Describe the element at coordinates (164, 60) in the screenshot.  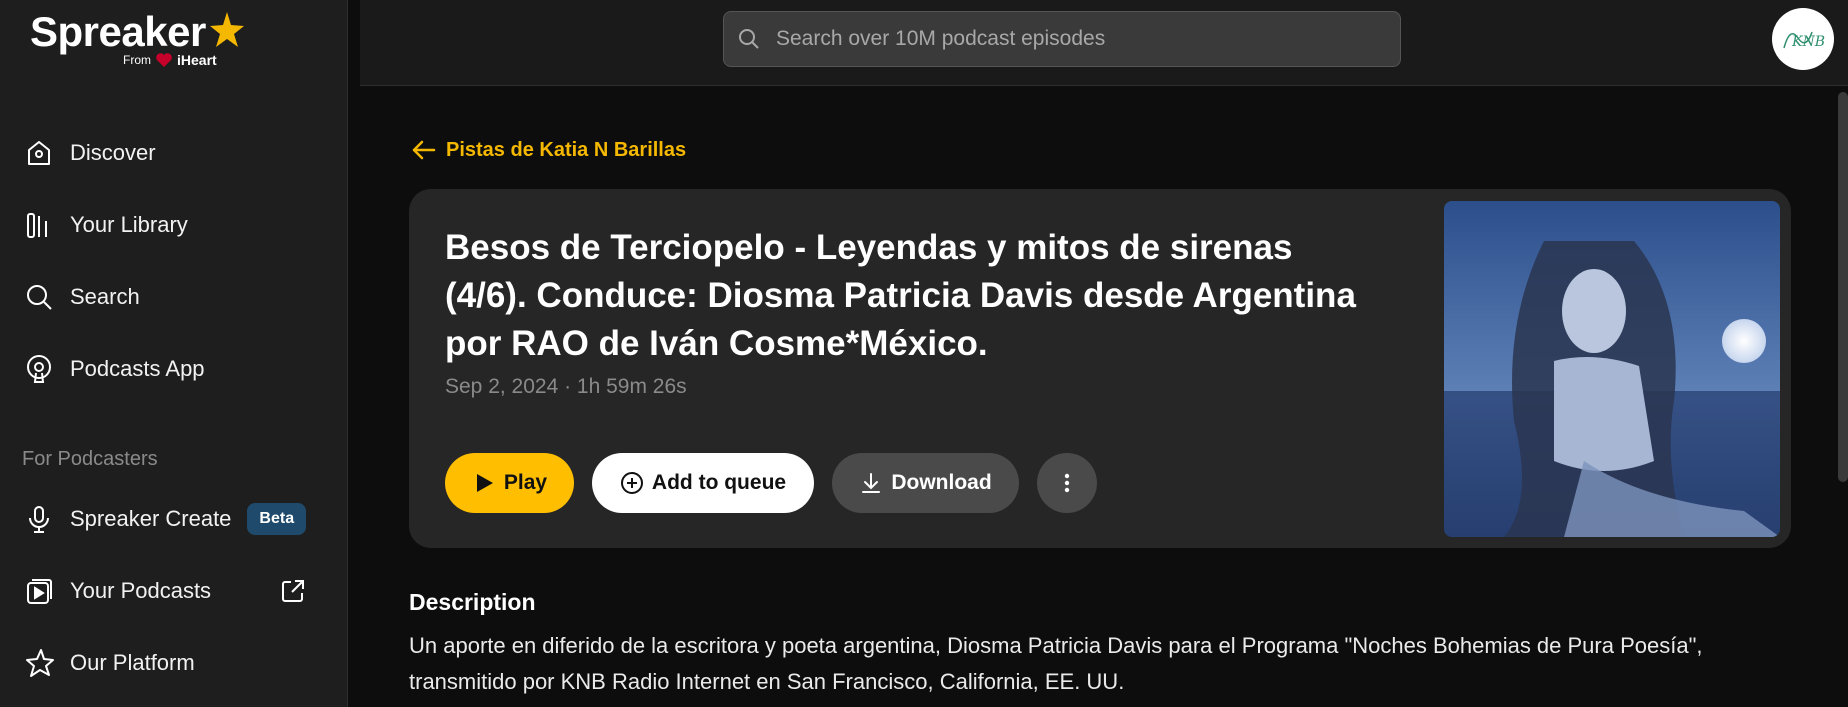
I see `iheart-icon` at that location.